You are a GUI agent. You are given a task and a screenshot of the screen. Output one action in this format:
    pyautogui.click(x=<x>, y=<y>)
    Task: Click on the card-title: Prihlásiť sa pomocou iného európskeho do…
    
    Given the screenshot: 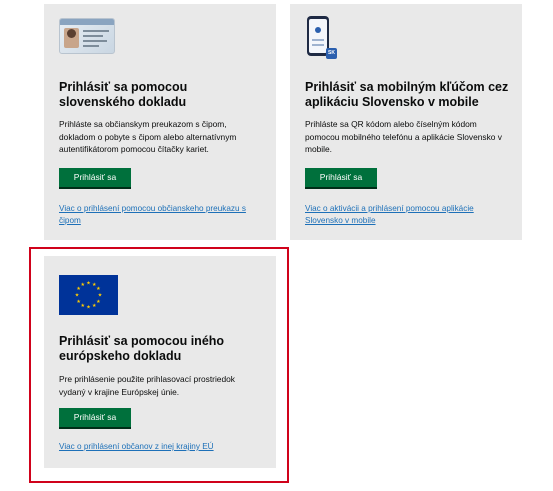 What is the action you would take?
    pyautogui.click(x=142, y=348)
    